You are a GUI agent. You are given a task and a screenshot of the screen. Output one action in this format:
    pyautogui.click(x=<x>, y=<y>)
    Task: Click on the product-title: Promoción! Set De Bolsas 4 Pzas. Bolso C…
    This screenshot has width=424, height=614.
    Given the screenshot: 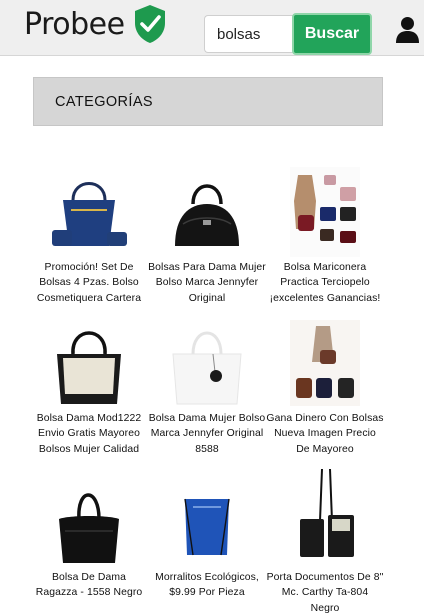 What is the action you would take?
    pyautogui.click(x=89, y=283)
    